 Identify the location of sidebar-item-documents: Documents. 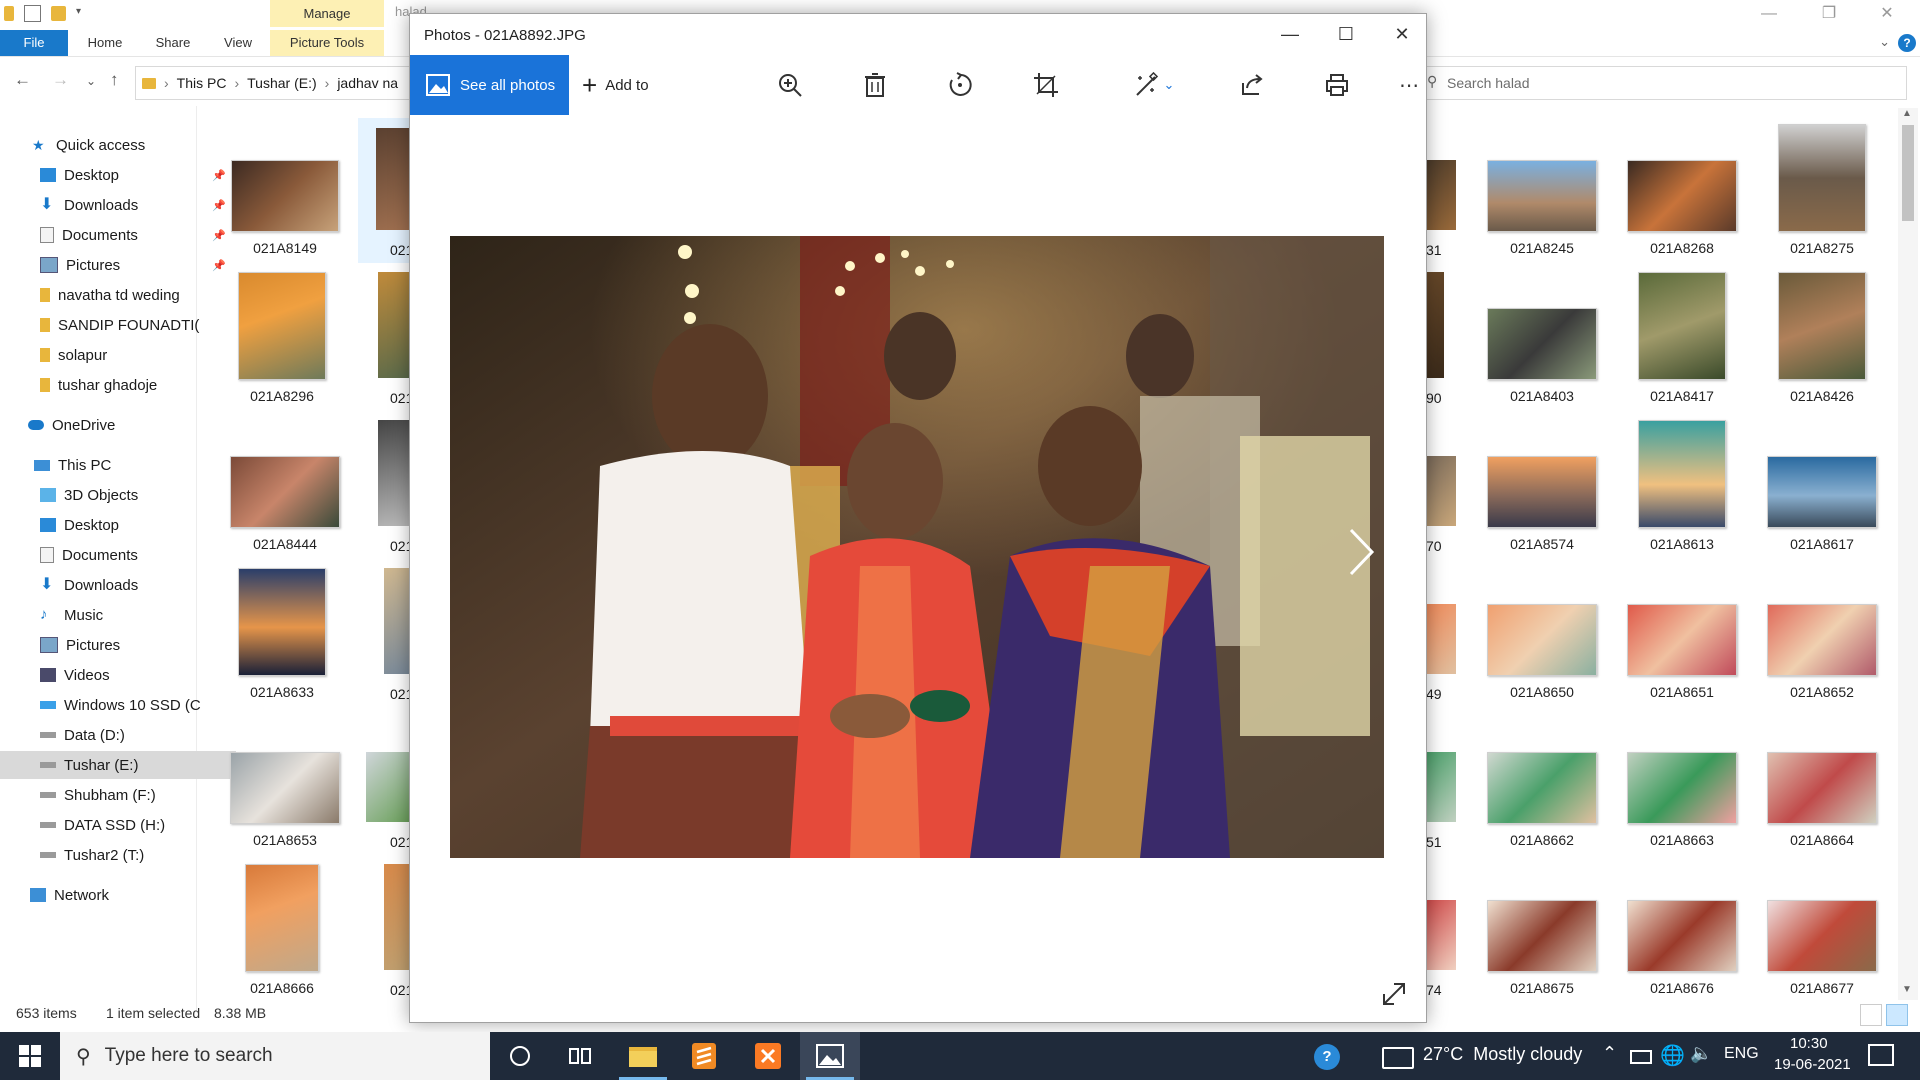
(118, 555).